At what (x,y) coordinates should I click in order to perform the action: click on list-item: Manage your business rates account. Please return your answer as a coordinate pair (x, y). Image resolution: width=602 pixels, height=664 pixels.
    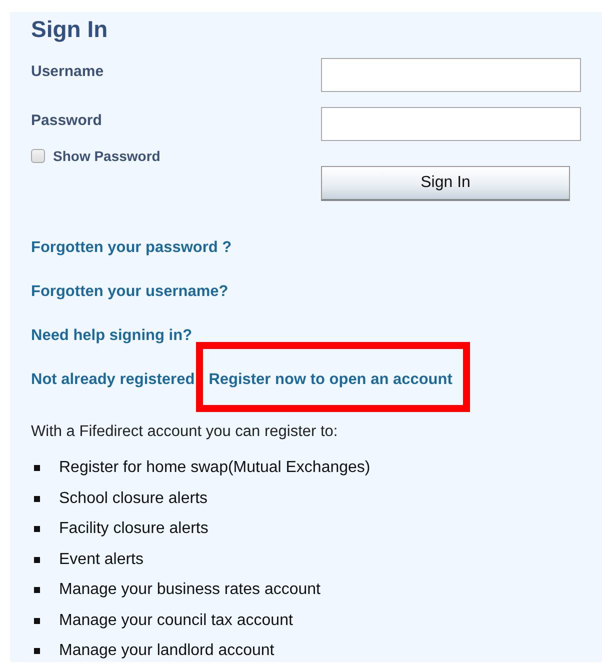
    Looking at the image, I should click on (189, 590).